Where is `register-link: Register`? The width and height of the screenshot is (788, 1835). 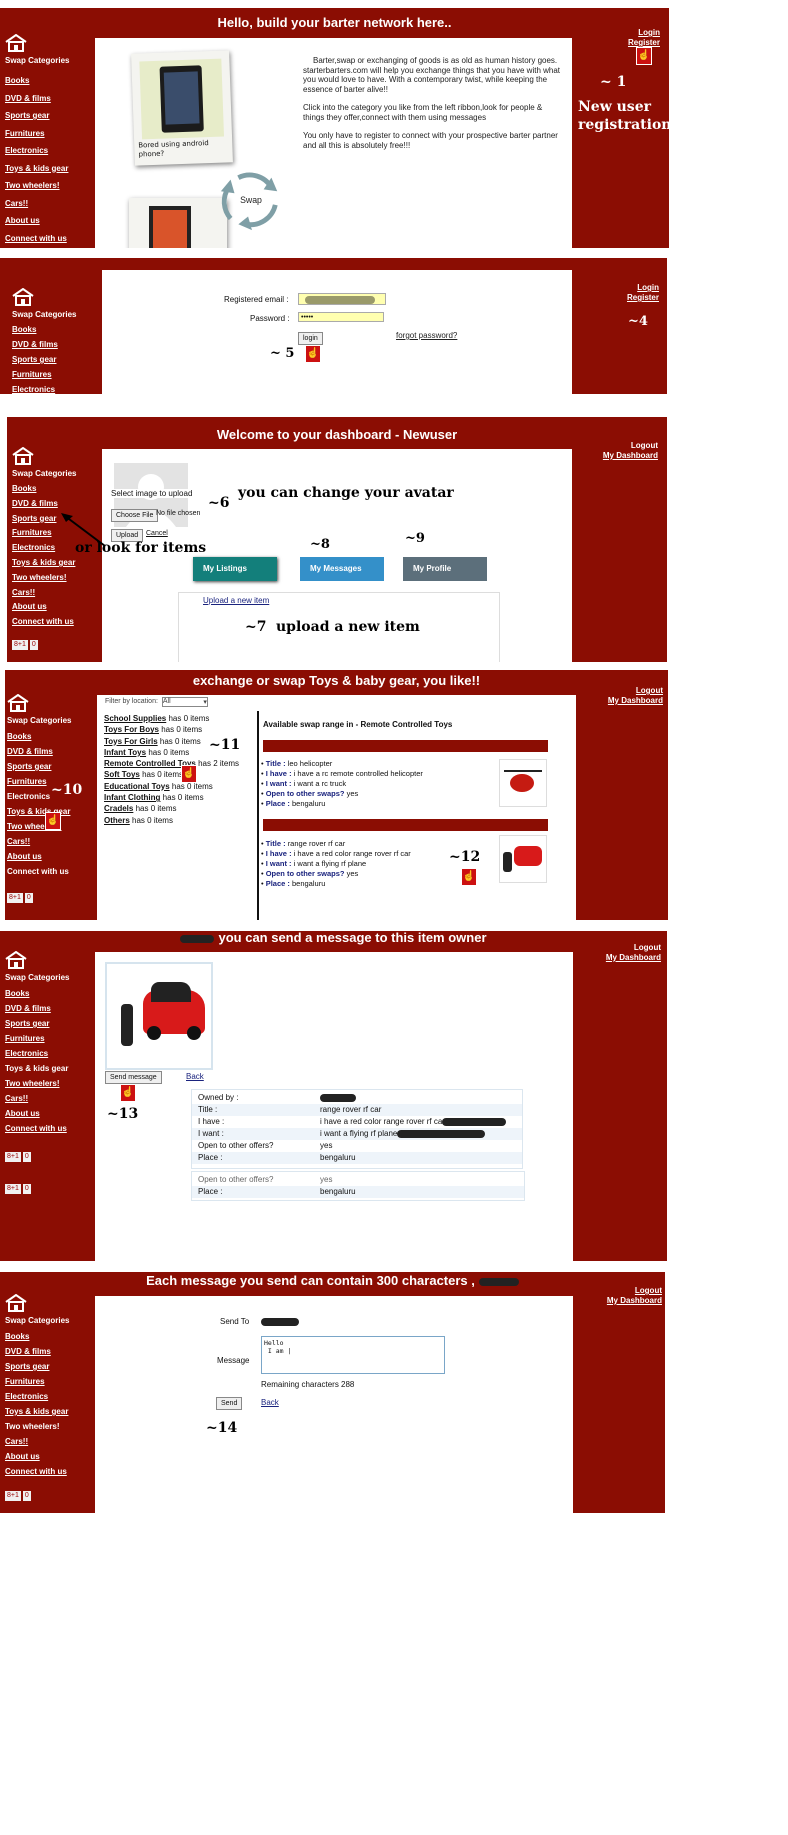 register-link: Register is located at coordinates (643, 298).